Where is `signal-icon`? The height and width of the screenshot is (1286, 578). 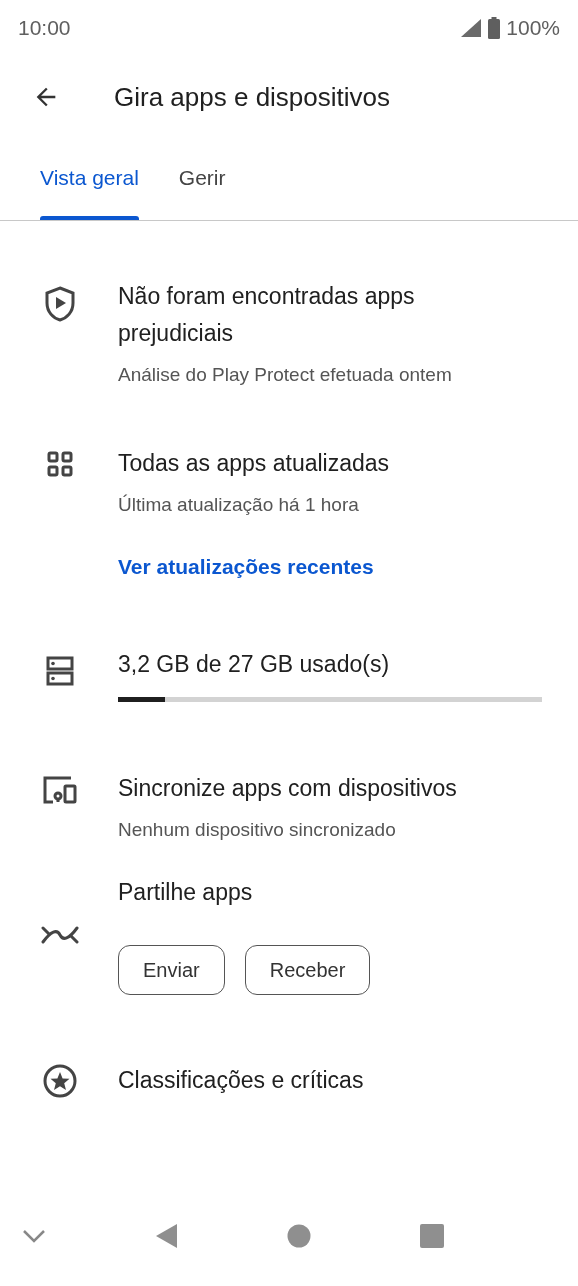
signal-icon is located at coordinates (471, 27).